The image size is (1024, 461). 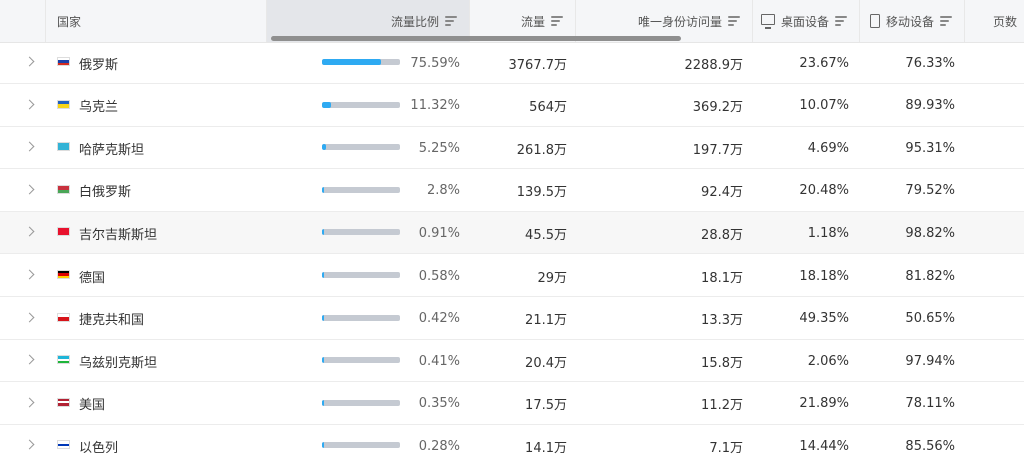 What do you see at coordinates (414, 21) in the screenshot?
I see `column-header-share-label: 流量比例` at bounding box center [414, 21].